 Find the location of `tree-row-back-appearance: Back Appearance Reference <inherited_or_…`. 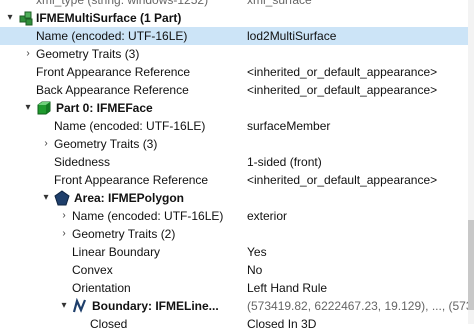

tree-row-back-appearance: Back Appearance Reference <inherited_or_… is located at coordinates (237, 90).